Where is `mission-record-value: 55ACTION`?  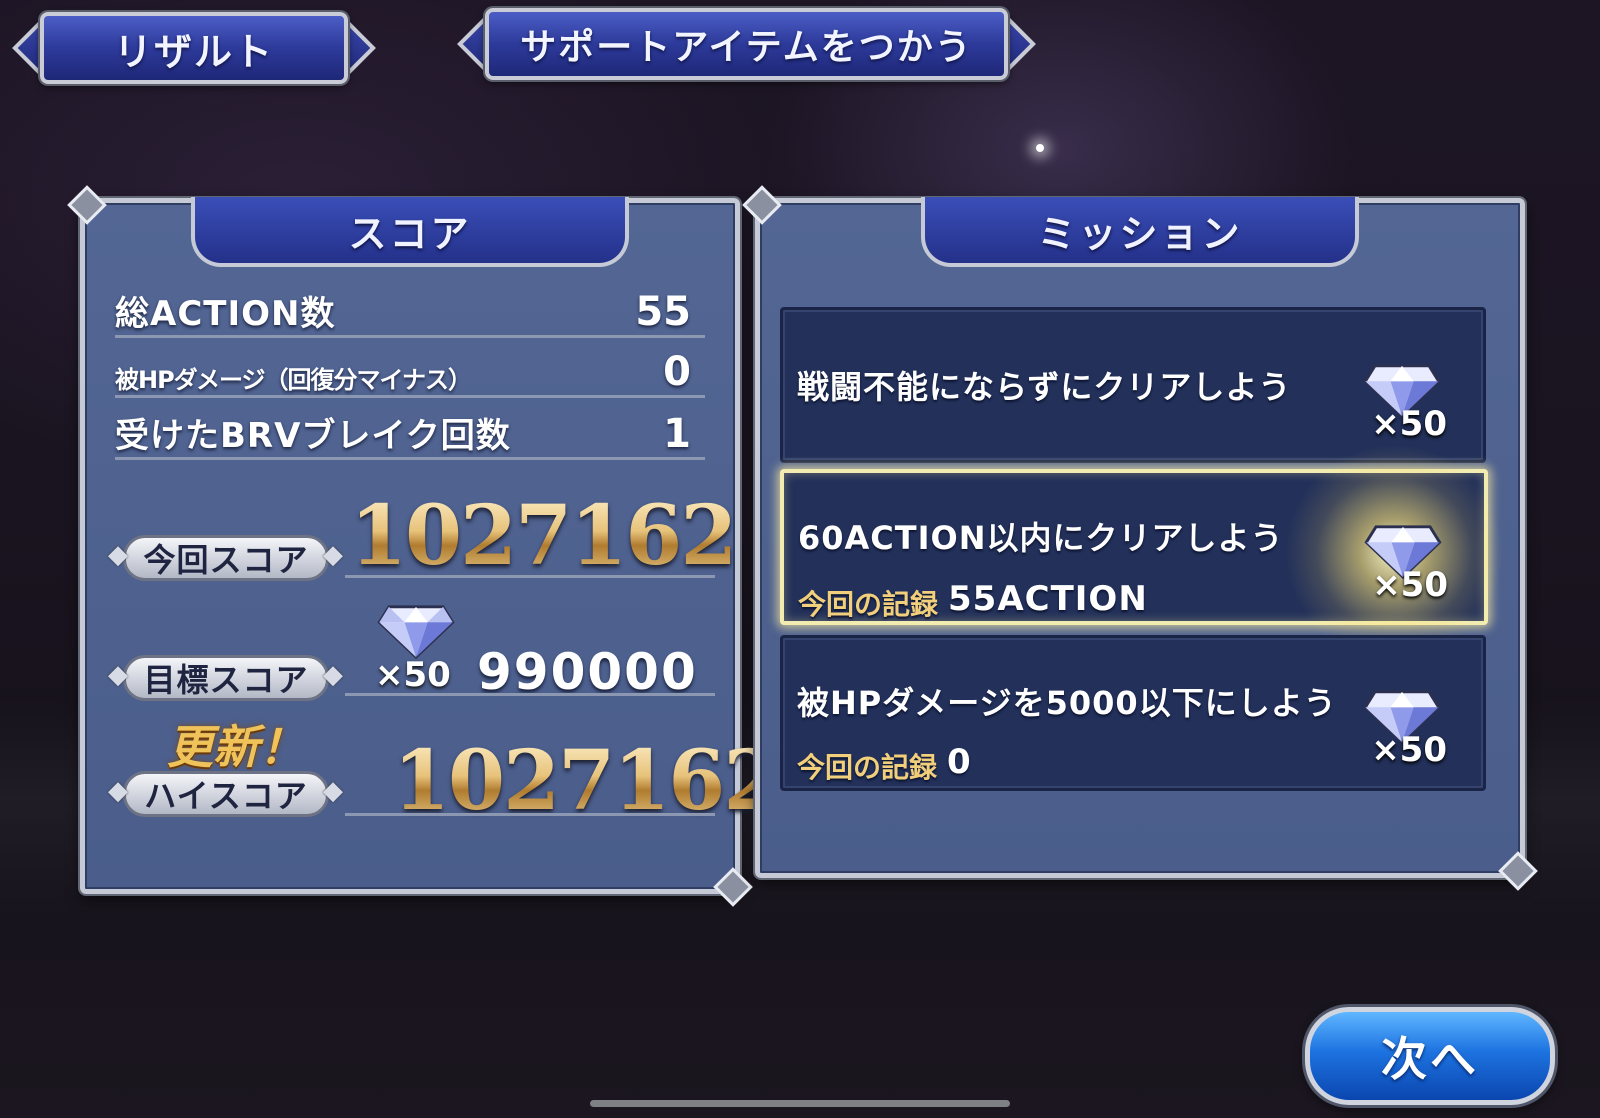
mission-record-value: 55ACTION is located at coordinates (1048, 599).